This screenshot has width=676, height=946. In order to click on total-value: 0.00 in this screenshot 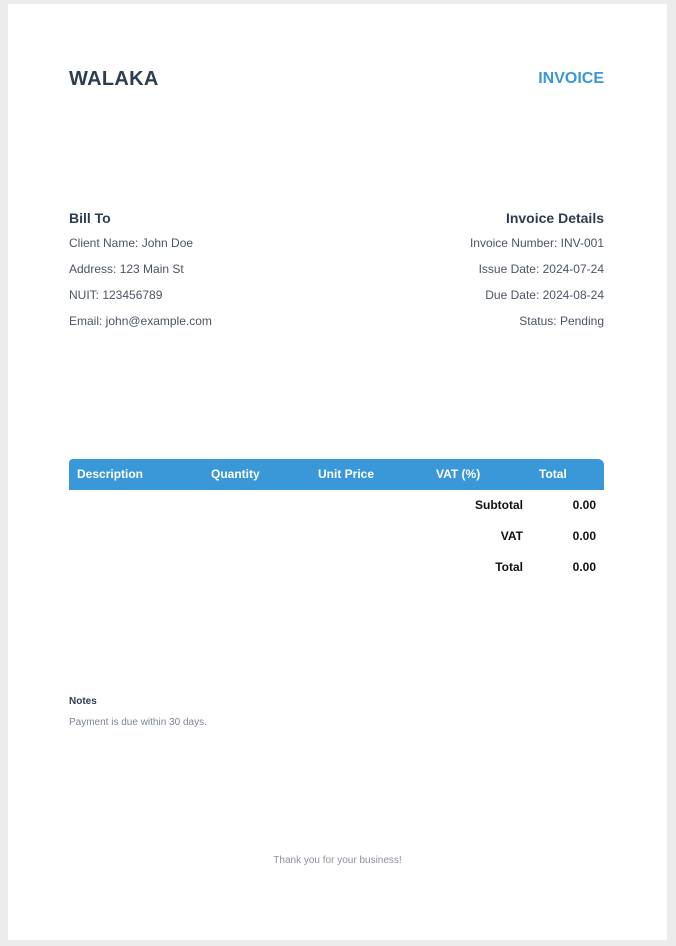, I will do `click(584, 567)`.